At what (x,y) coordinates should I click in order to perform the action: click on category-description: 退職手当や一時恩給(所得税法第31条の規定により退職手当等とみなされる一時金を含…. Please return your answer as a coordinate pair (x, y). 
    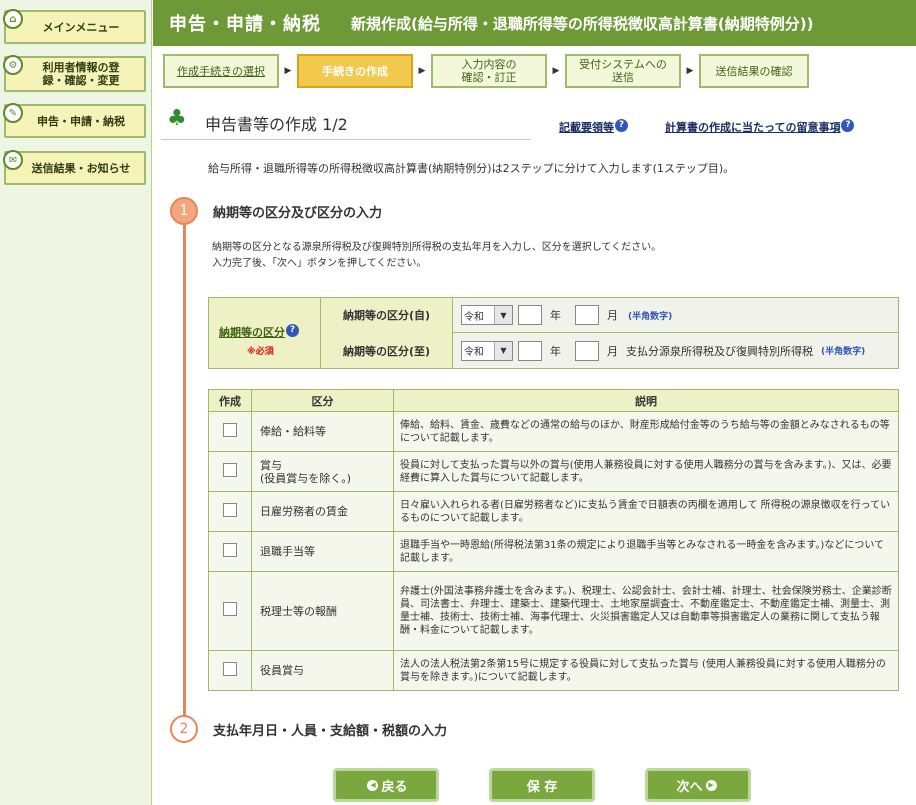
    Looking at the image, I should click on (646, 551).